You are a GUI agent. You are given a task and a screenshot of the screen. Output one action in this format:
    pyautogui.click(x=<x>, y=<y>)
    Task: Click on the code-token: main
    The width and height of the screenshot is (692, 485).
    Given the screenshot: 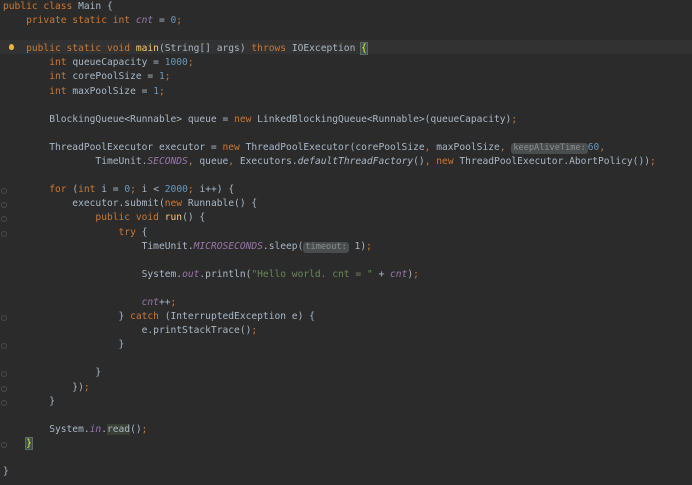 What is the action you would take?
    pyautogui.click(x=147, y=49)
    